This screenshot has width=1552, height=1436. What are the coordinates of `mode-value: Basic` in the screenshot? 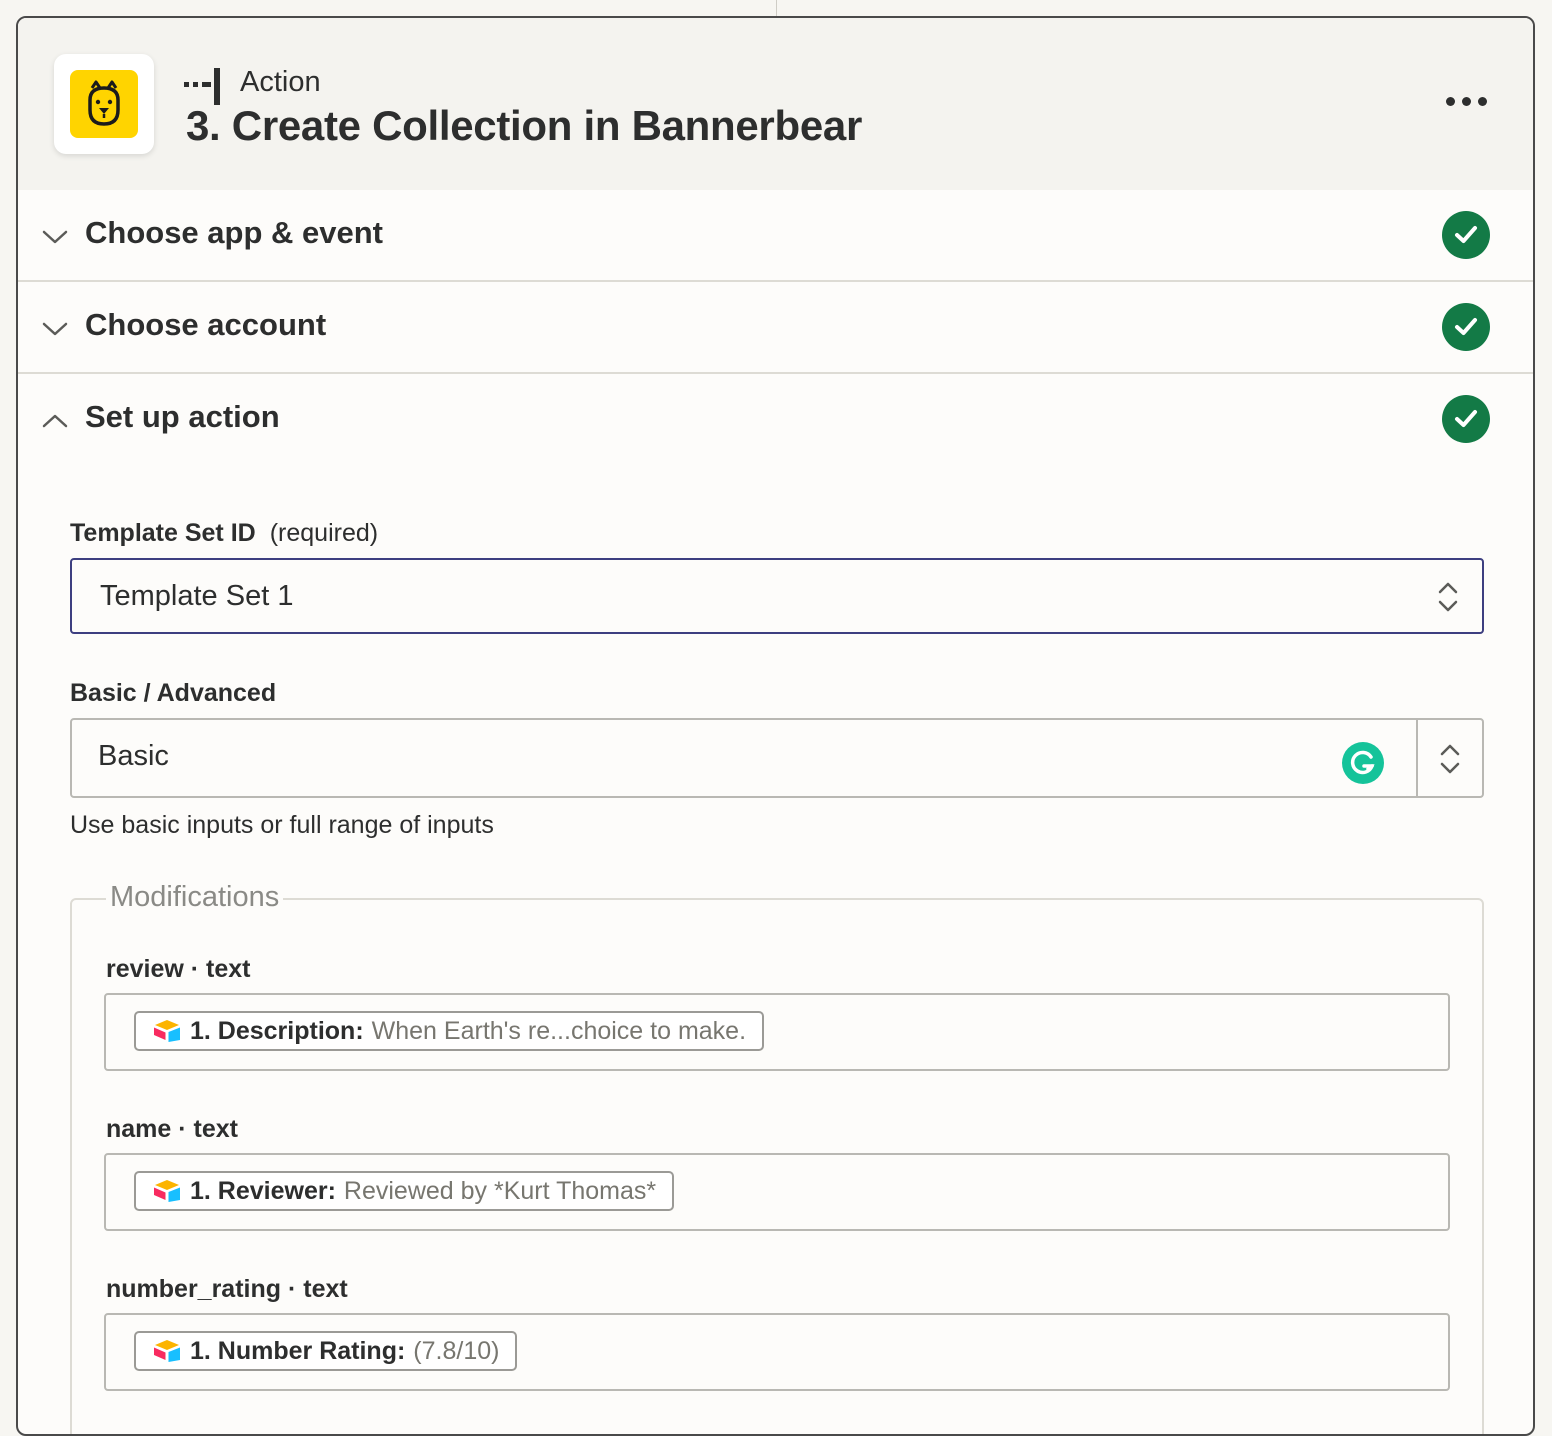 It's located at (133, 756).